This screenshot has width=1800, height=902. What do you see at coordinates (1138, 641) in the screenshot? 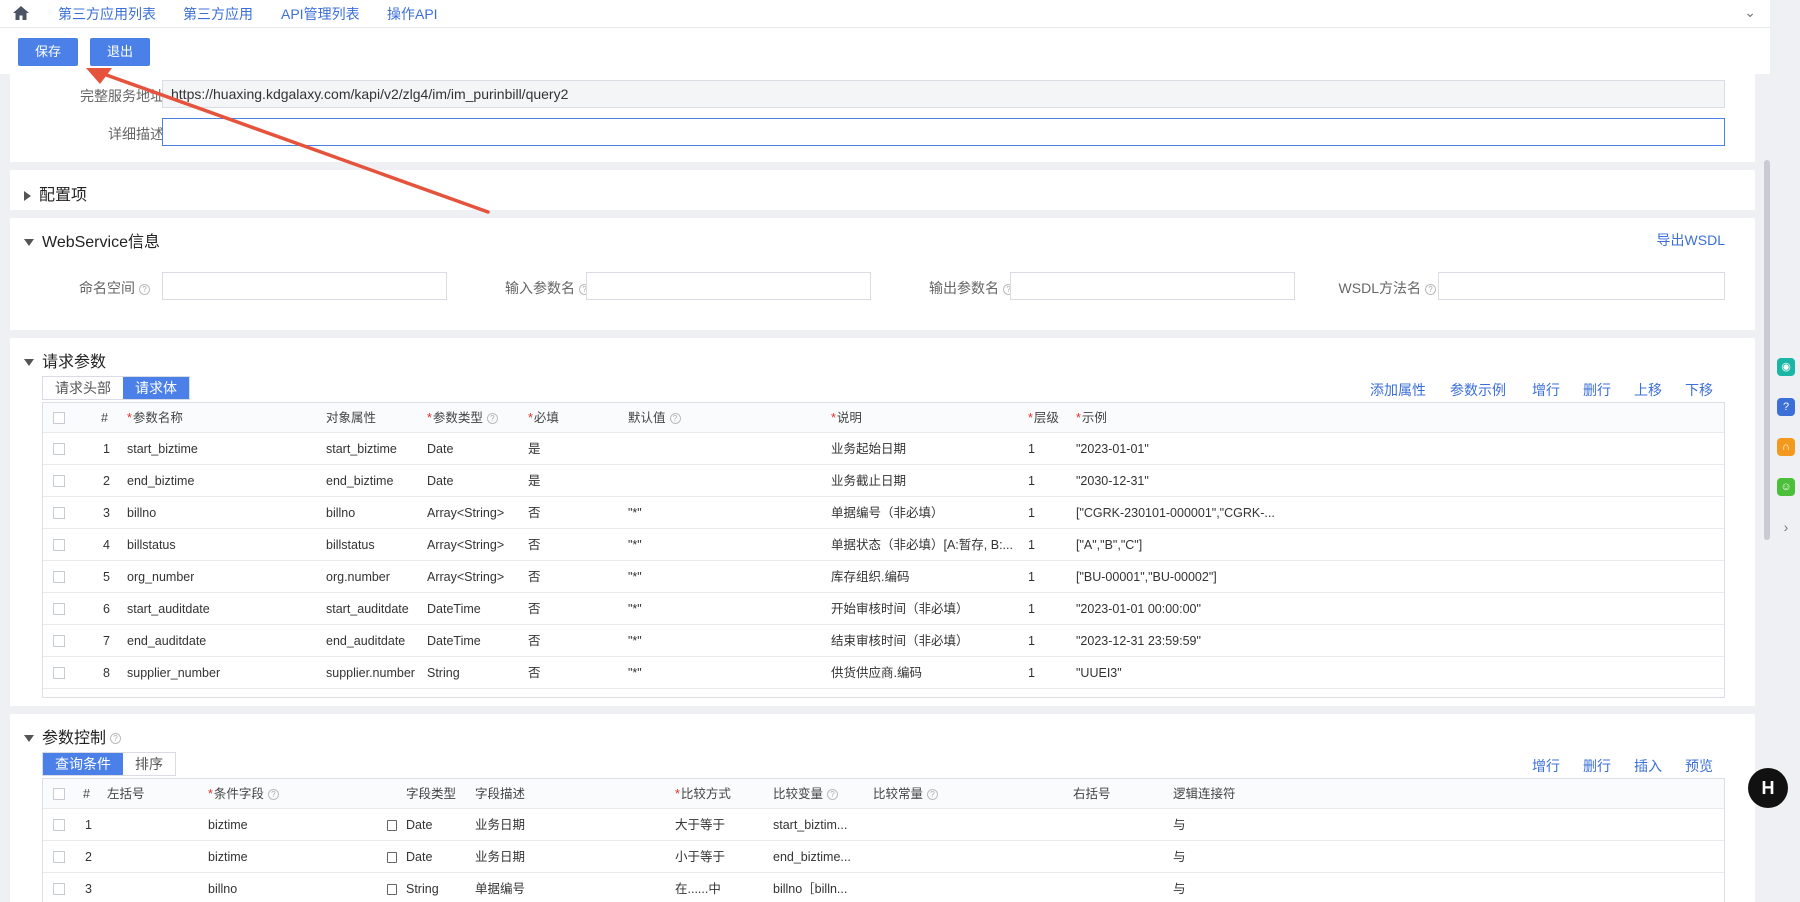
I see `row-example: "2023-12-31 23:59:59"` at bounding box center [1138, 641].